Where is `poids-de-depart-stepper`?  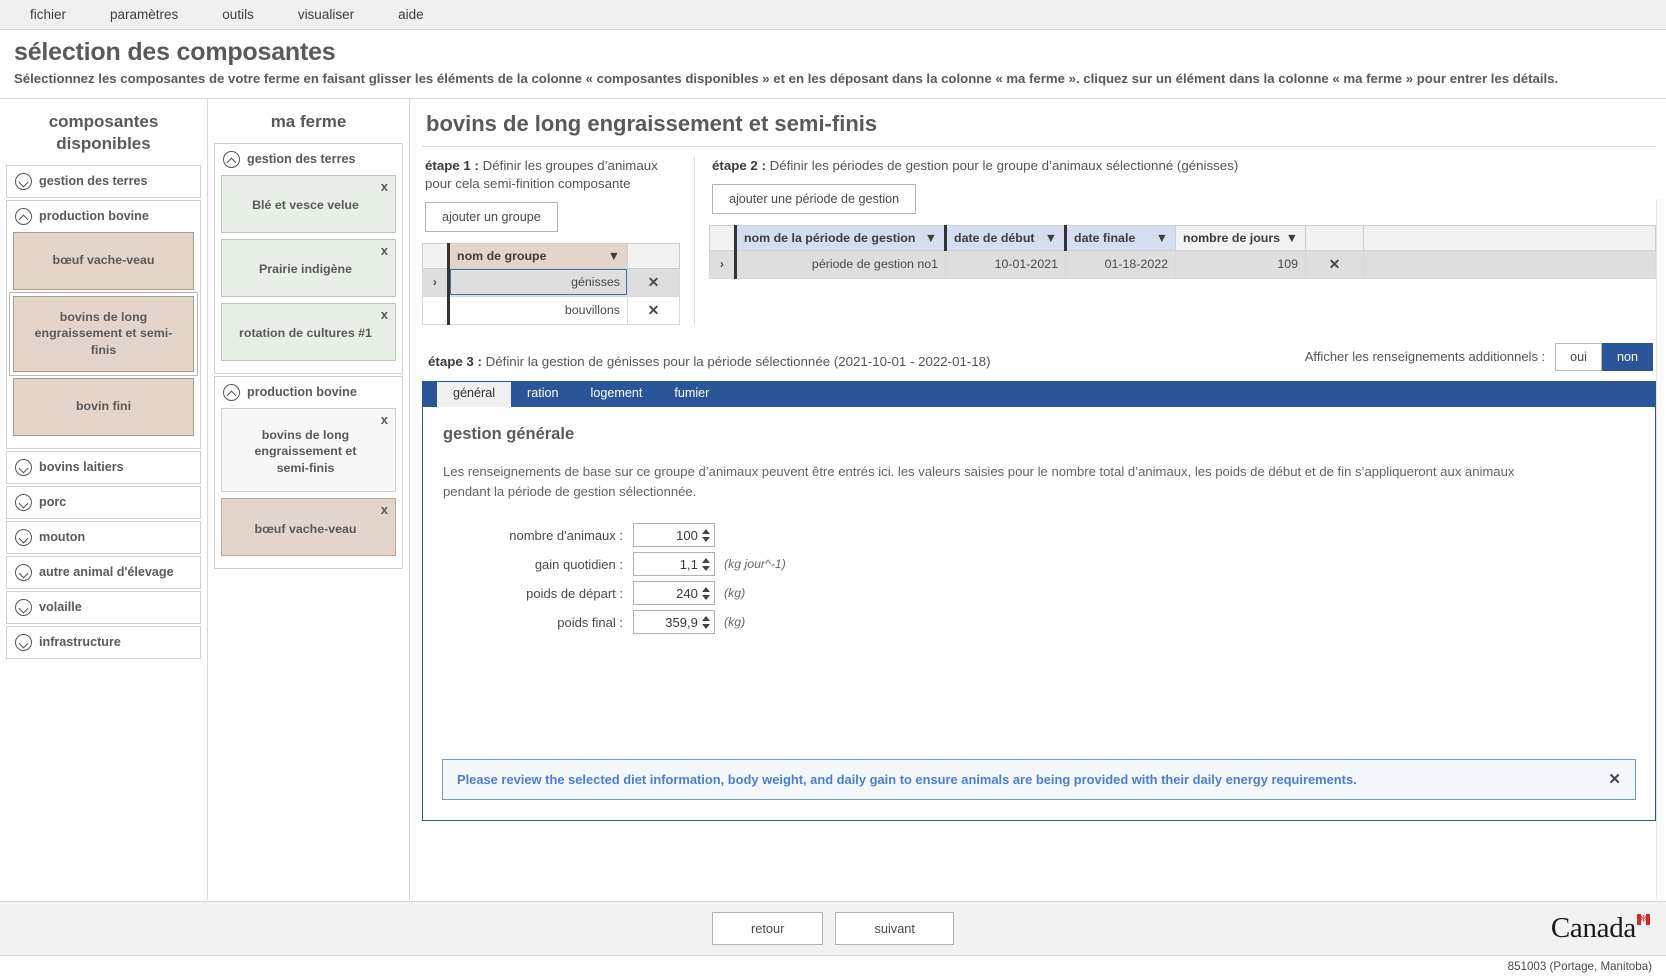
poids-de-depart-stepper is located at coordinates (674, 593).